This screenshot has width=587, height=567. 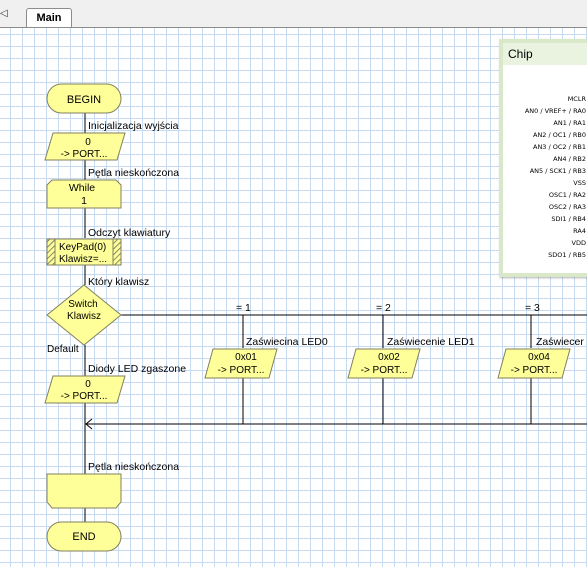 I want to click on chip-pin: AN2 / OC1 / RB0, so click(x=559, y=135).